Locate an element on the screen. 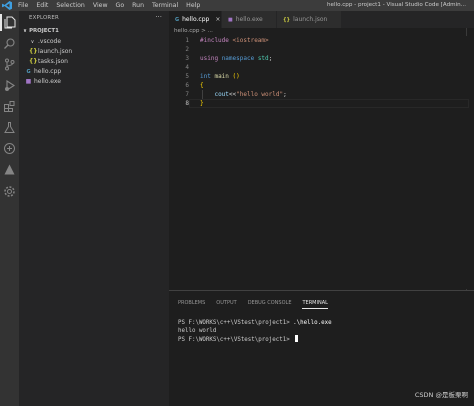 The image size is (474, 406). panel-tabs: PROBLEMS OUTPUT DEBUG CONSOLE TERMINAL is located at coordinates (258, 304).